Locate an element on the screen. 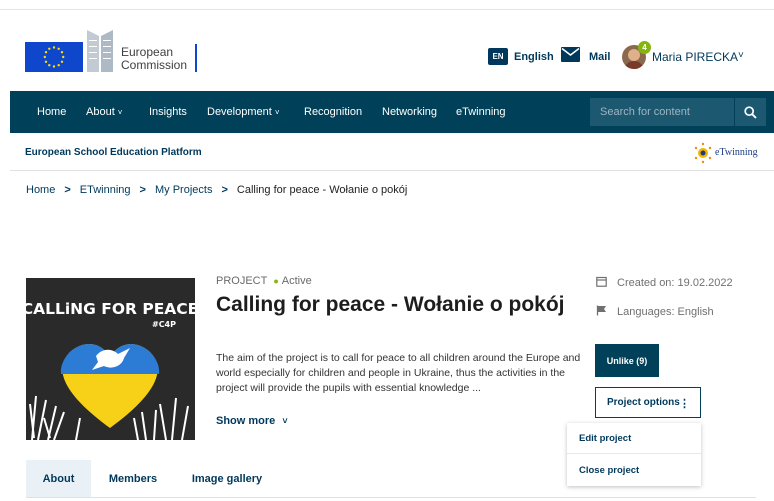  nav-label: Development is located at coordinates (239, 112).